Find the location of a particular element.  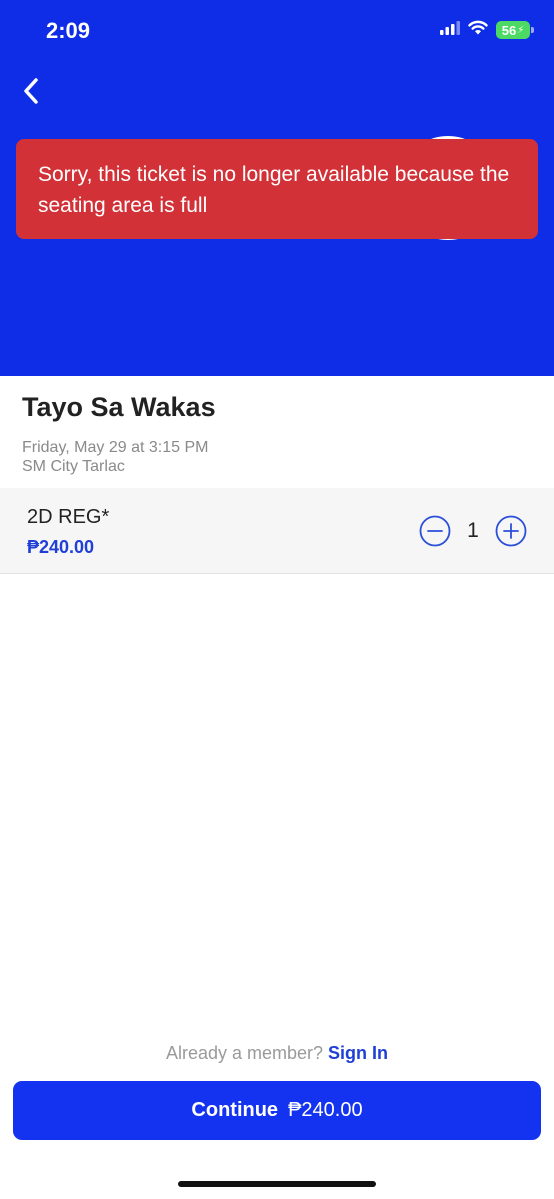

wifi-icon is located at coordinates (478, 30).